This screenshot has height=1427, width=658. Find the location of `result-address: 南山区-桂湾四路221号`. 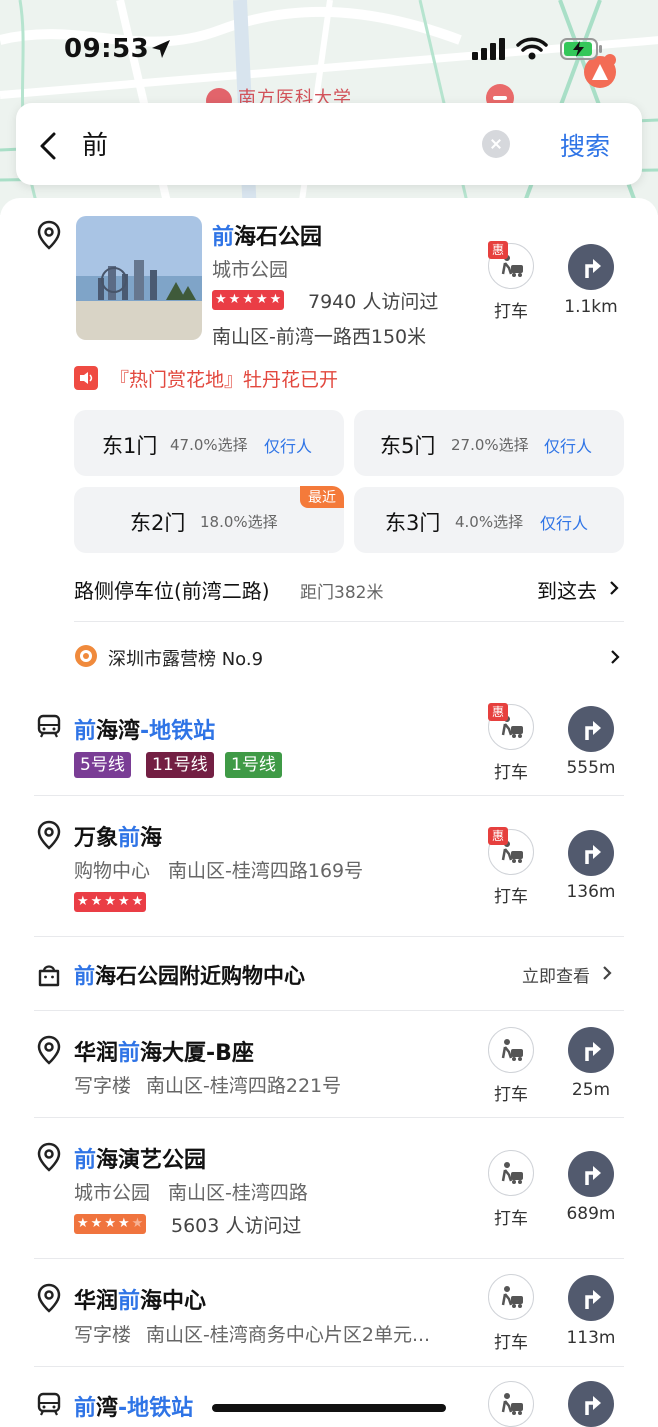

result-address: 南山区-桂湾四路221号 is located at coordinates (244, 1086).